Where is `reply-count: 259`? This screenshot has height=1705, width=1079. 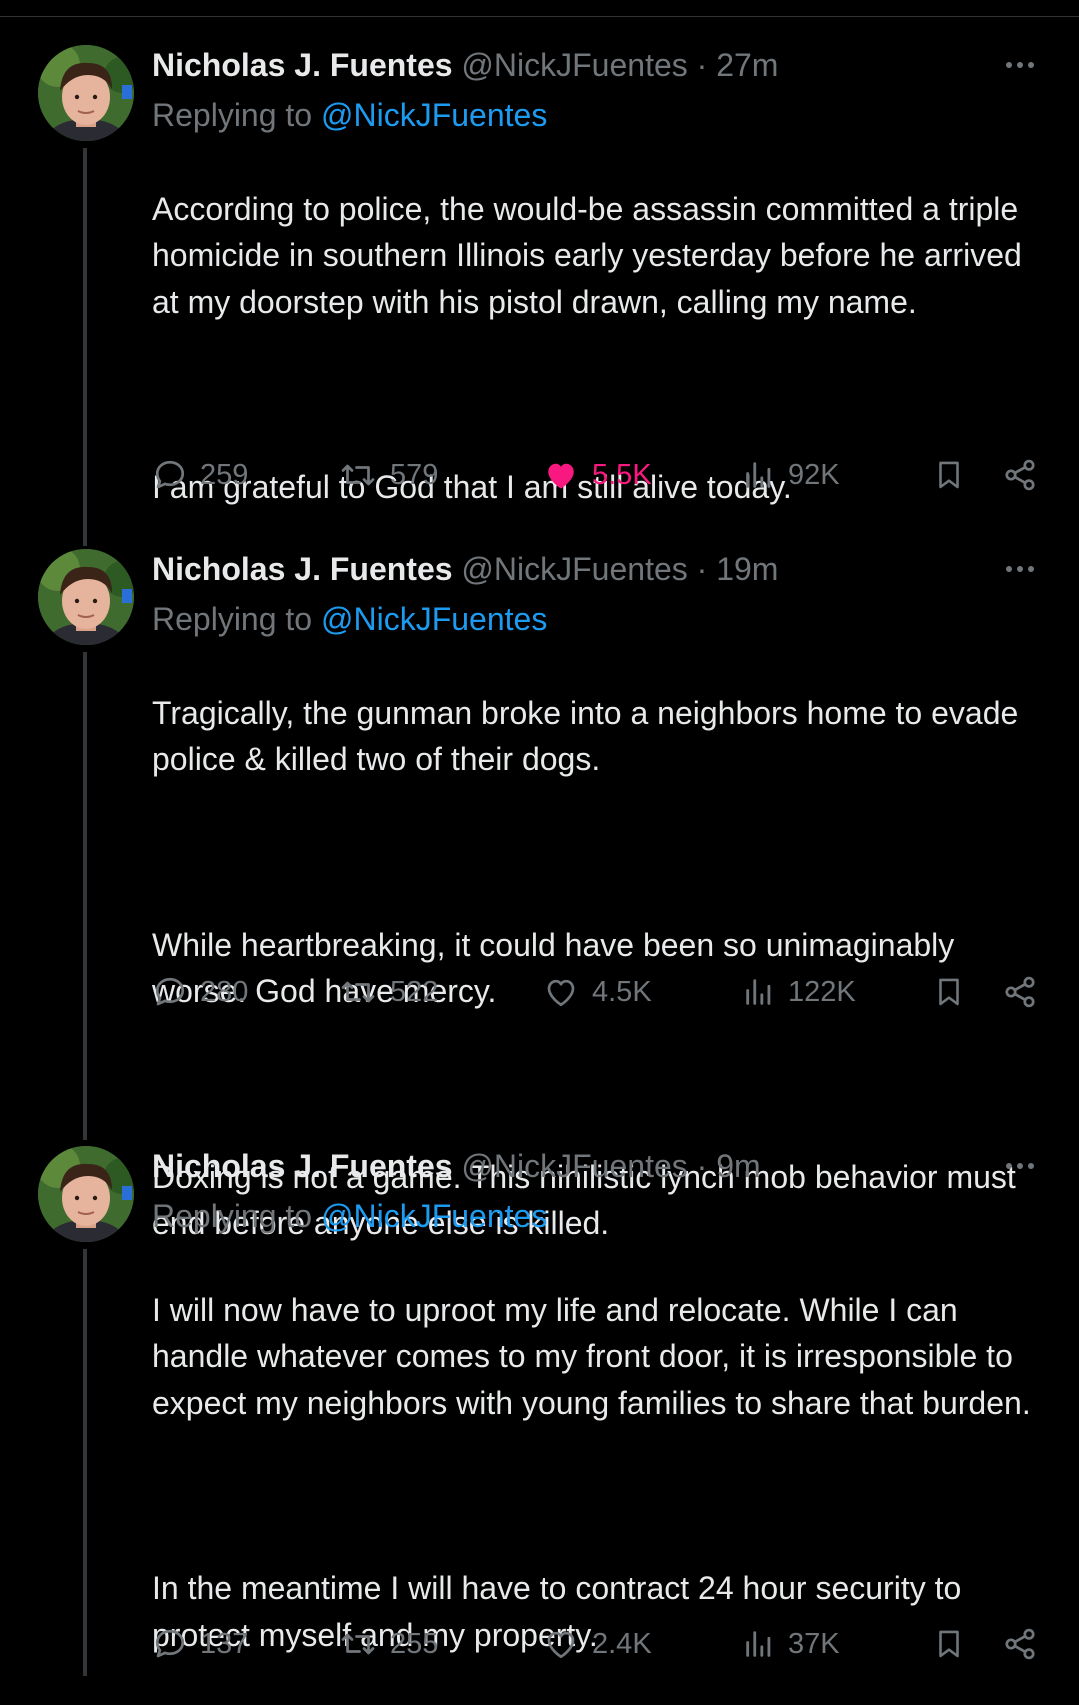
reply-count: 259 is located at coordinates (224, 474).